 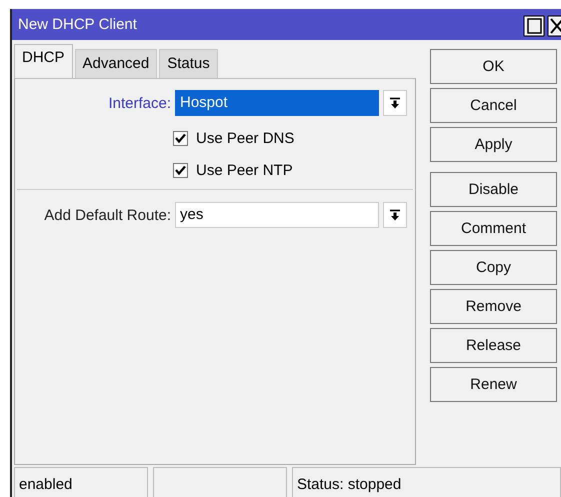 What do you see at coordinates (493, 384) in the screenshot?
I see `button: Renew` at bounding box center [493, 384].